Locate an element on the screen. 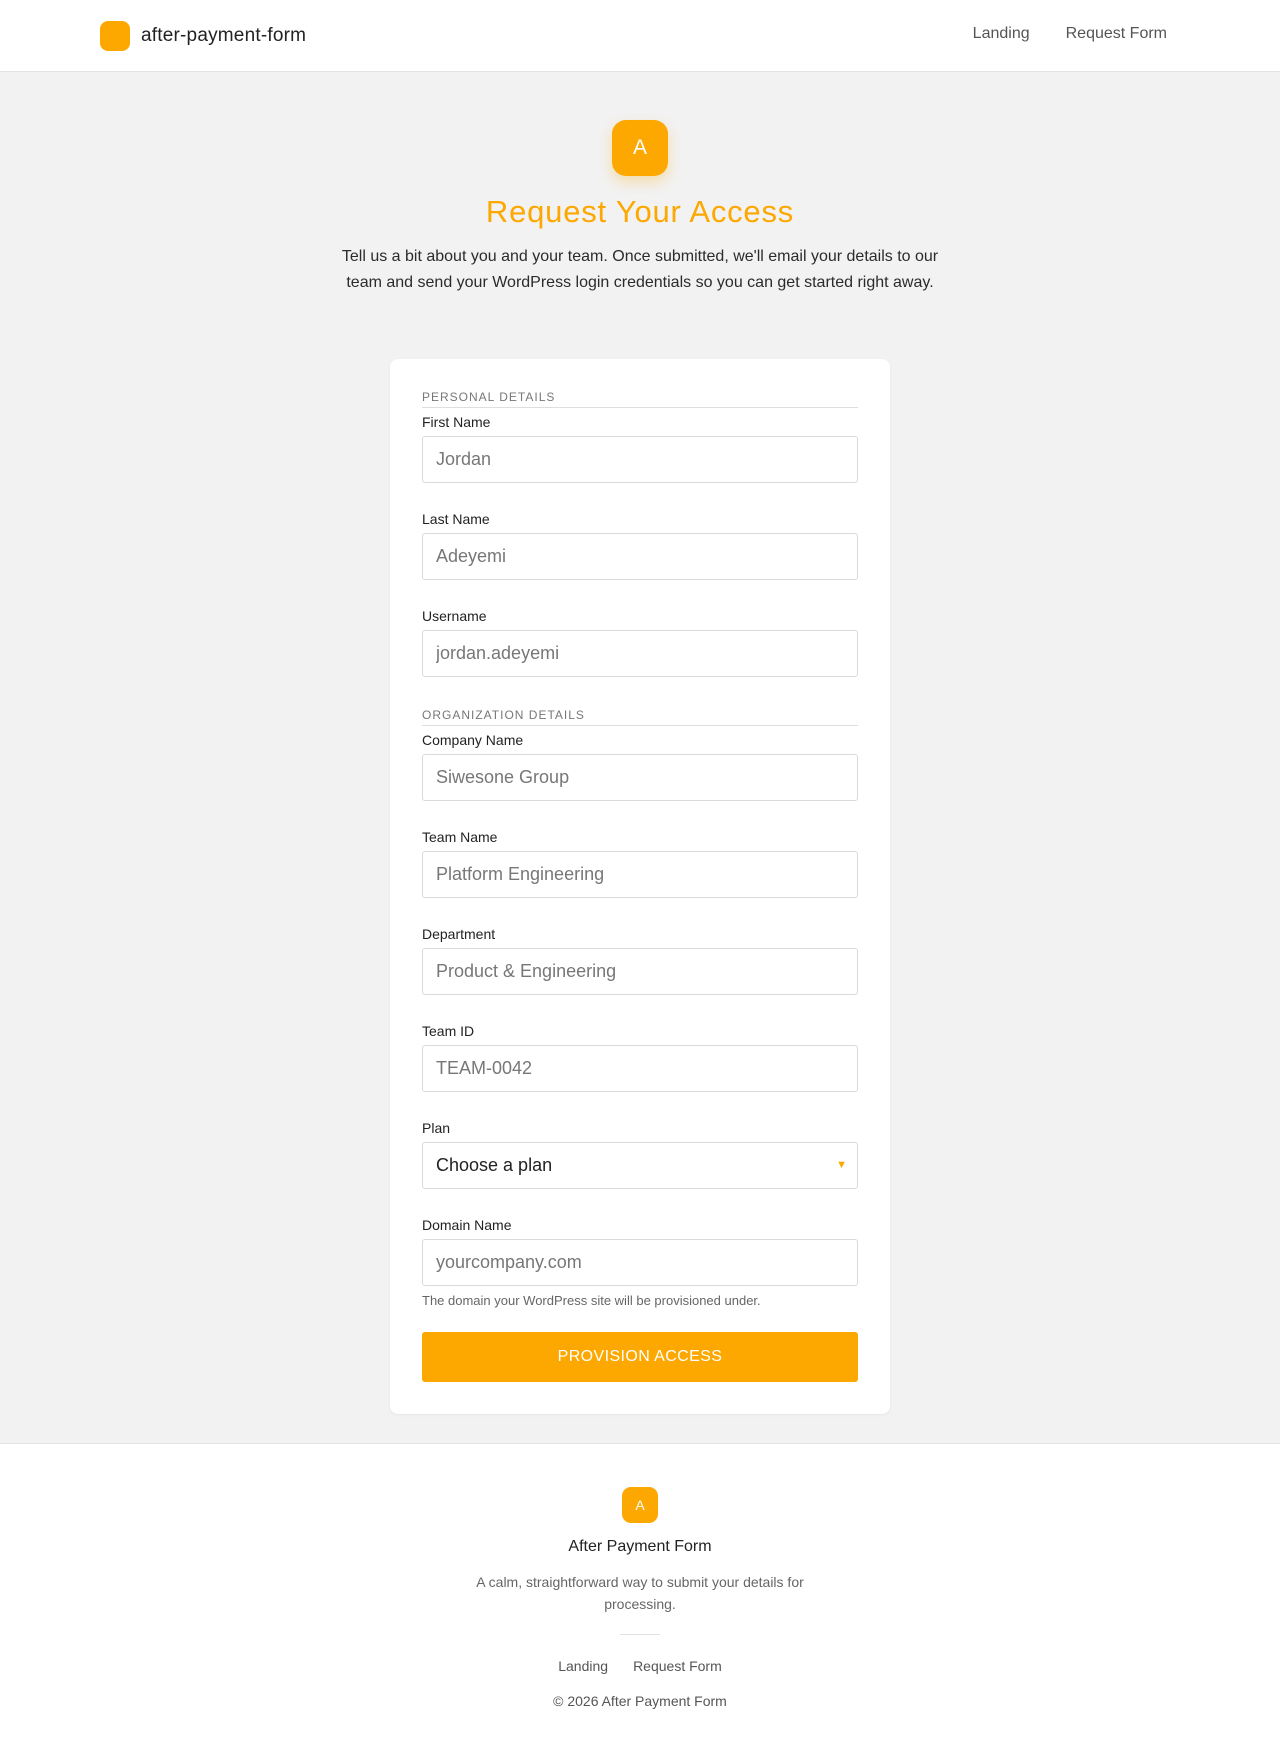 The image size is (1280, 1745). top-navigation-bar: after-payment-form Landing Request Form is located at coordinates (640, 36).